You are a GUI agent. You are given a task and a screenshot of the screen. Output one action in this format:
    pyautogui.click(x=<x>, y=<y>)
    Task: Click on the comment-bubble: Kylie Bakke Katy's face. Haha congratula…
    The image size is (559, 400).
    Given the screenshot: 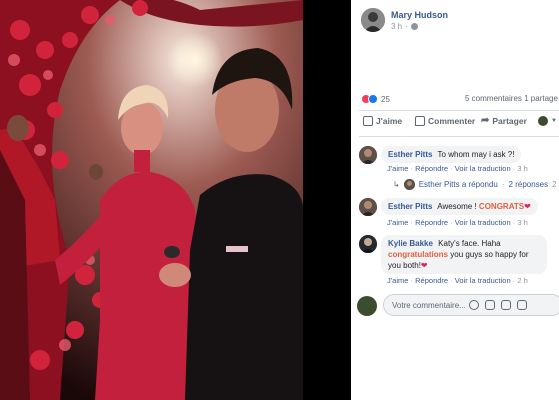 What is the action you would take?
    pyautogui.click(x=464, y=254)
    